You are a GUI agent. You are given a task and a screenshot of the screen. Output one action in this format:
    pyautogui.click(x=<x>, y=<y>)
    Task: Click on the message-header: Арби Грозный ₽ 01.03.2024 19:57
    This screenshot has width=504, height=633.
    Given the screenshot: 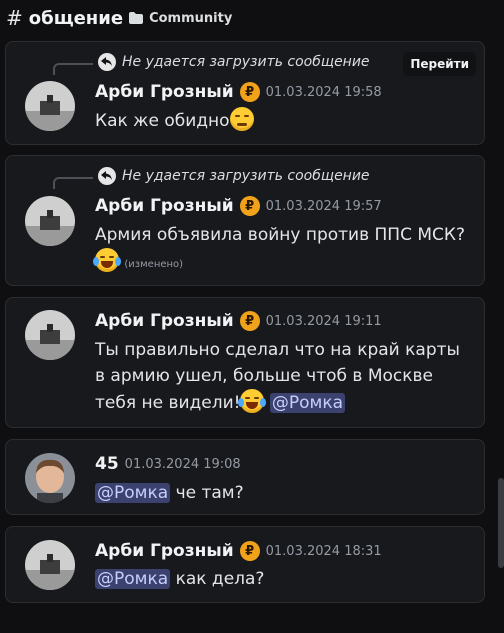 What is the action you would take?
    pyautogui.click(x=238, y=206)
    